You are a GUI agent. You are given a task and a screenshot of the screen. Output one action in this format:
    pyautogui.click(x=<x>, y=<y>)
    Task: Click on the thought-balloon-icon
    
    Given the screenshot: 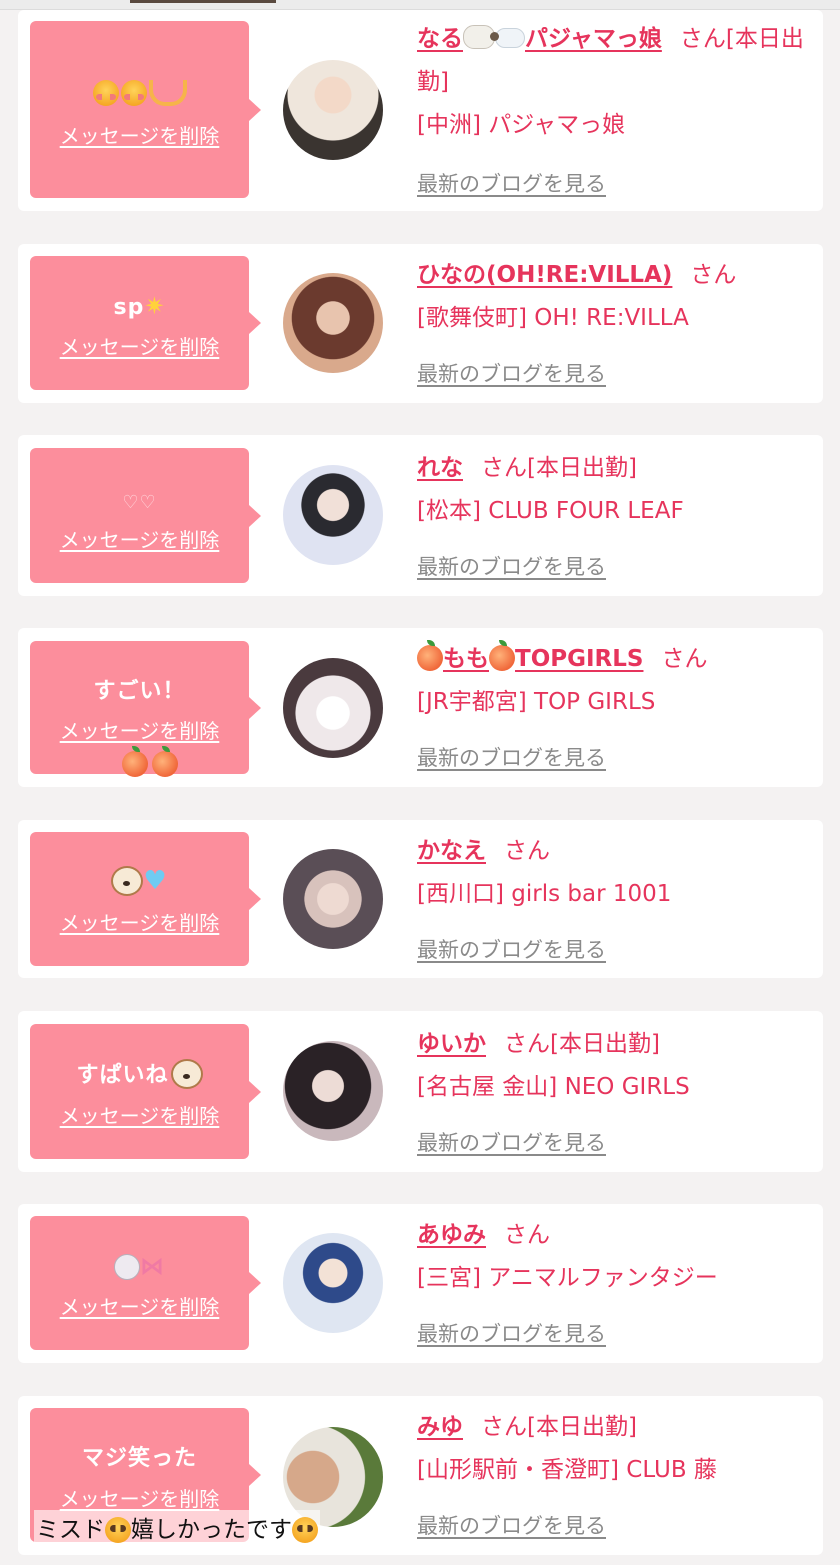 What is the action you would take?
    pyautogui.click(x=510, y=38)
    